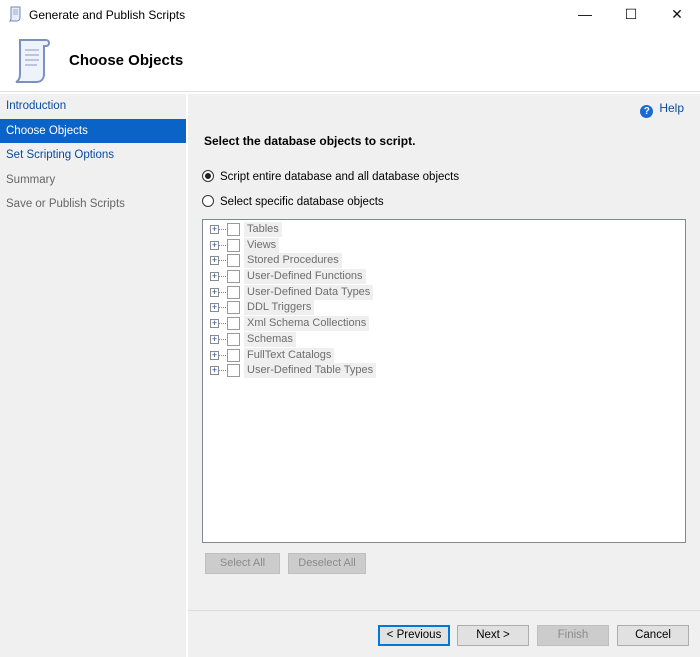  I want to click on radio-indicator, so click(208, 201).